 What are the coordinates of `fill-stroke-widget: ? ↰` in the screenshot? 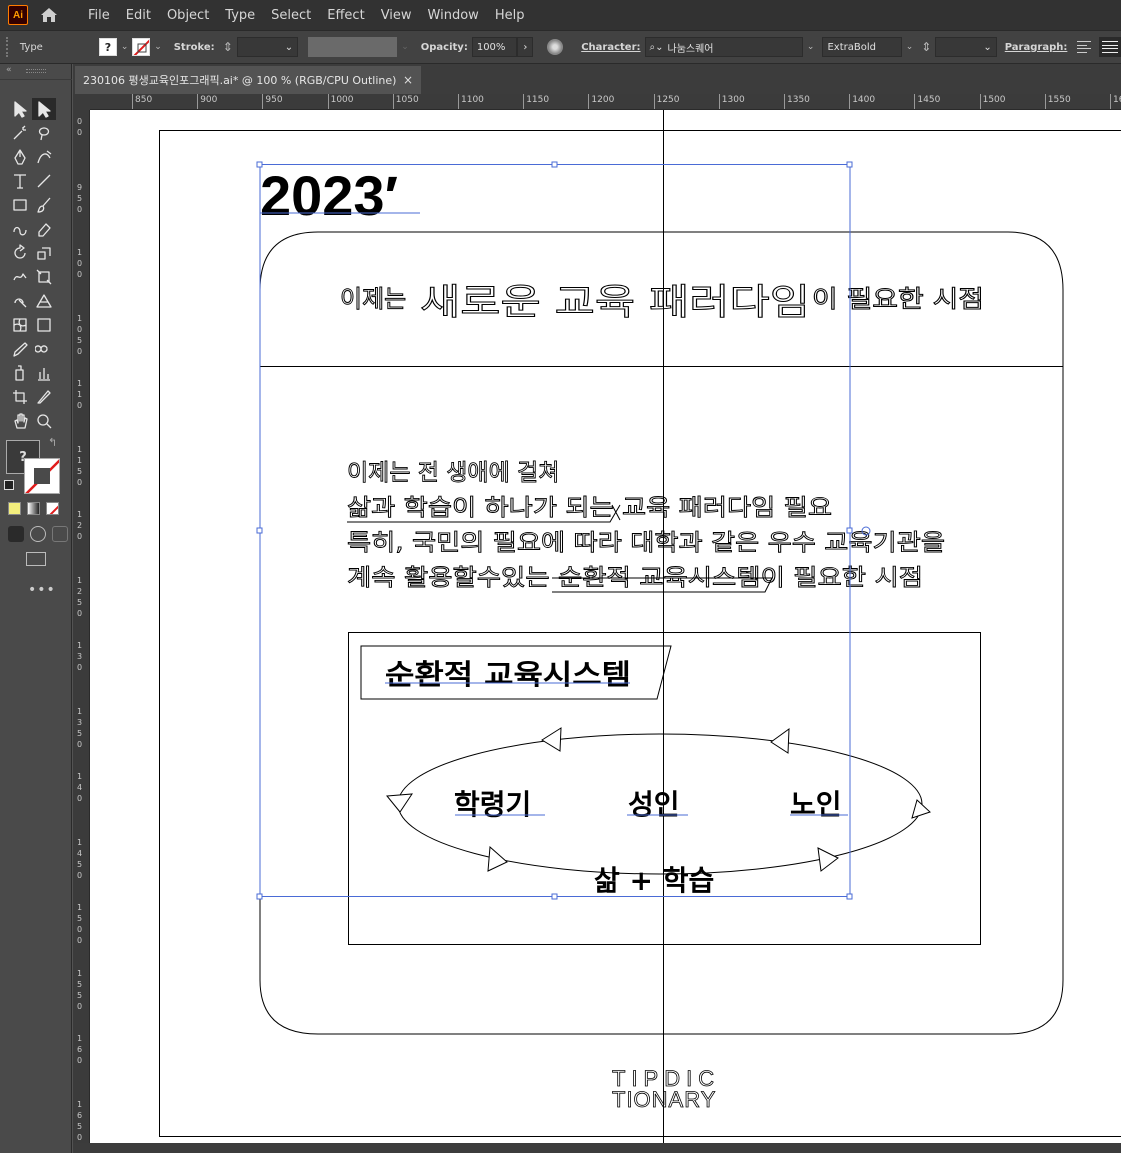 It's located at (33, 466).